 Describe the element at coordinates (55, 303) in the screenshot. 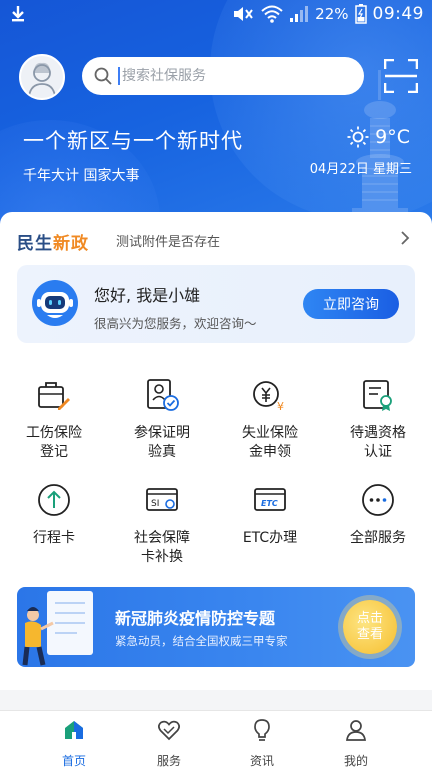

I see `robot-icon` at that location.